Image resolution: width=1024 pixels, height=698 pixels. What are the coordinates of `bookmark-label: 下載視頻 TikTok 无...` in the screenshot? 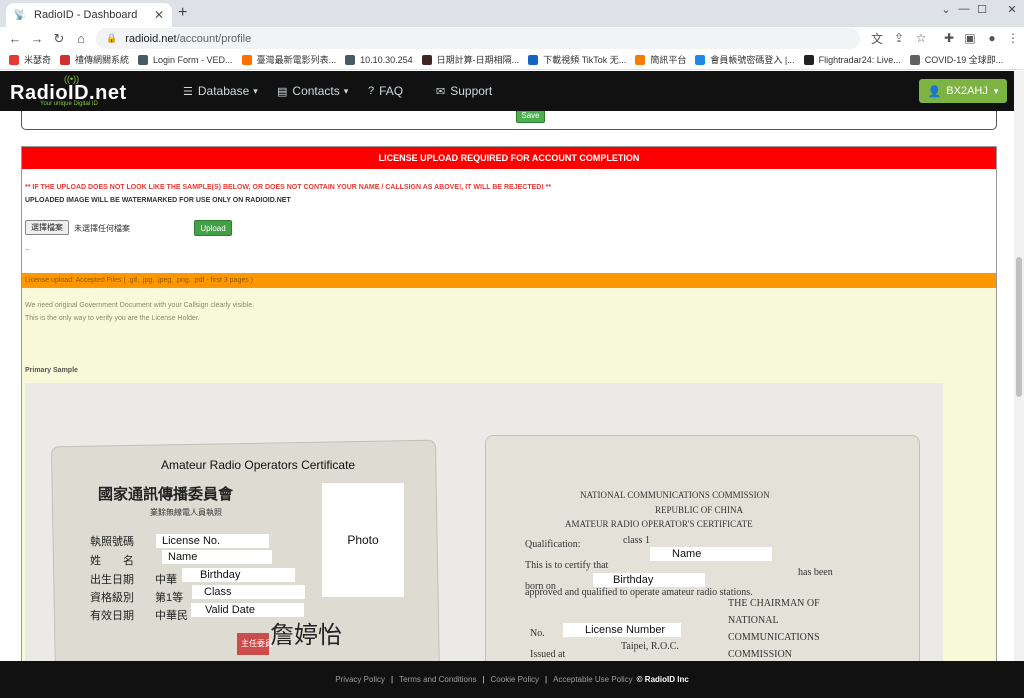 It's located at (585, 60).